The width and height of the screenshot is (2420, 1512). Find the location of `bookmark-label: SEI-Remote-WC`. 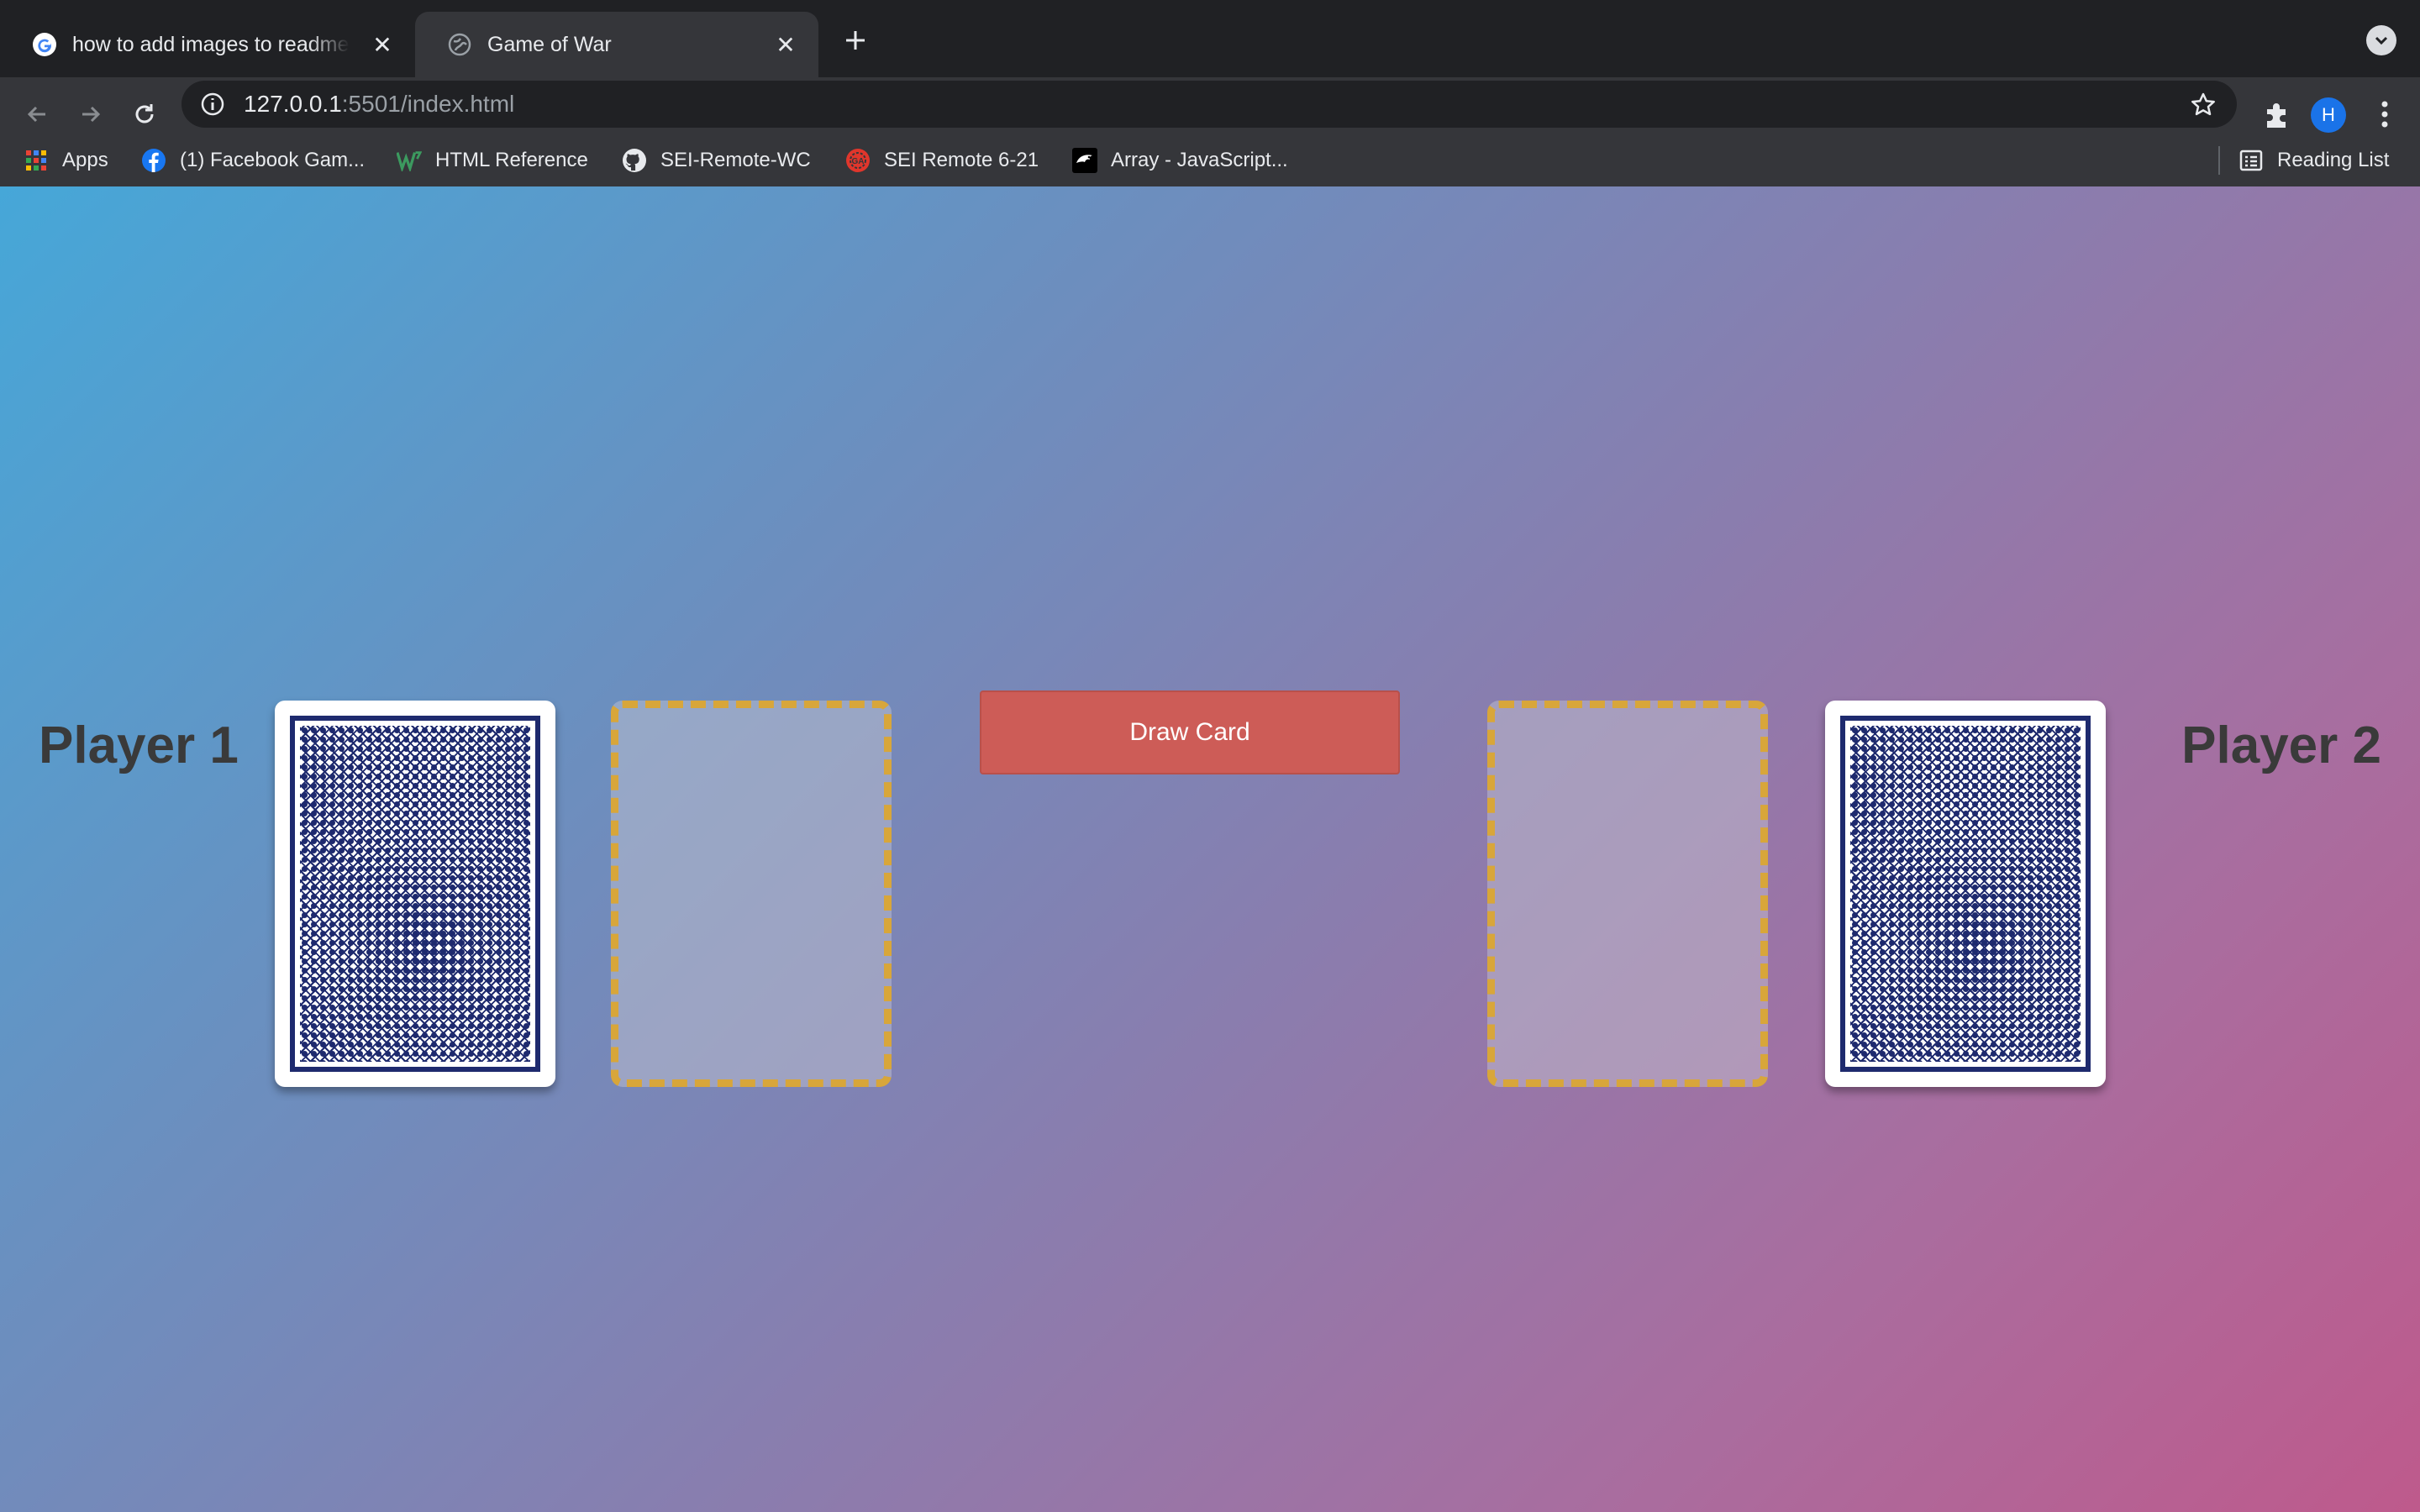

bookmark-label: SEI-Remote-WC is located at coordinates (735, 160).